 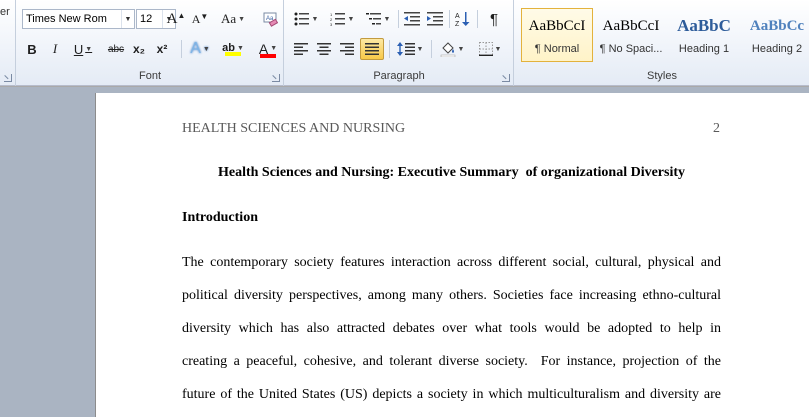 What do you see at coordinates (146, 19) in the screenshot?
I see `font-size-value: 12` at bounding box center [146, 19].